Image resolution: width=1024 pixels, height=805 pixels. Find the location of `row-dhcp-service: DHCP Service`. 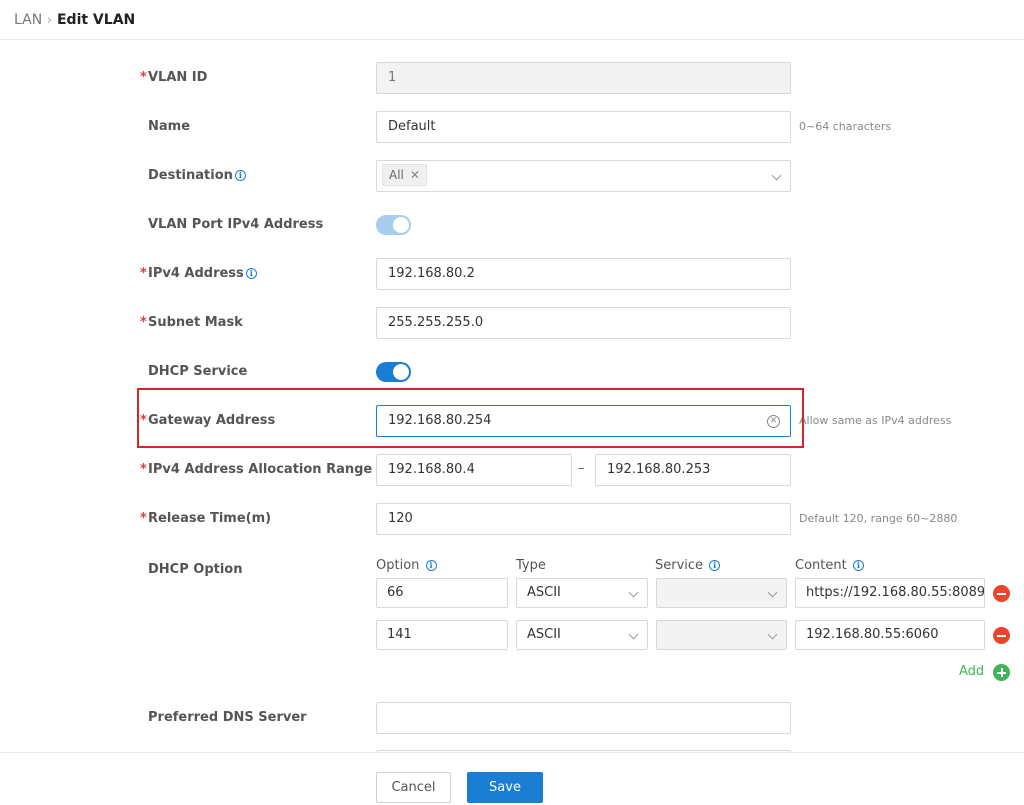

row-dhcp-service: DHCP Service is located at coordinates (512, 372).